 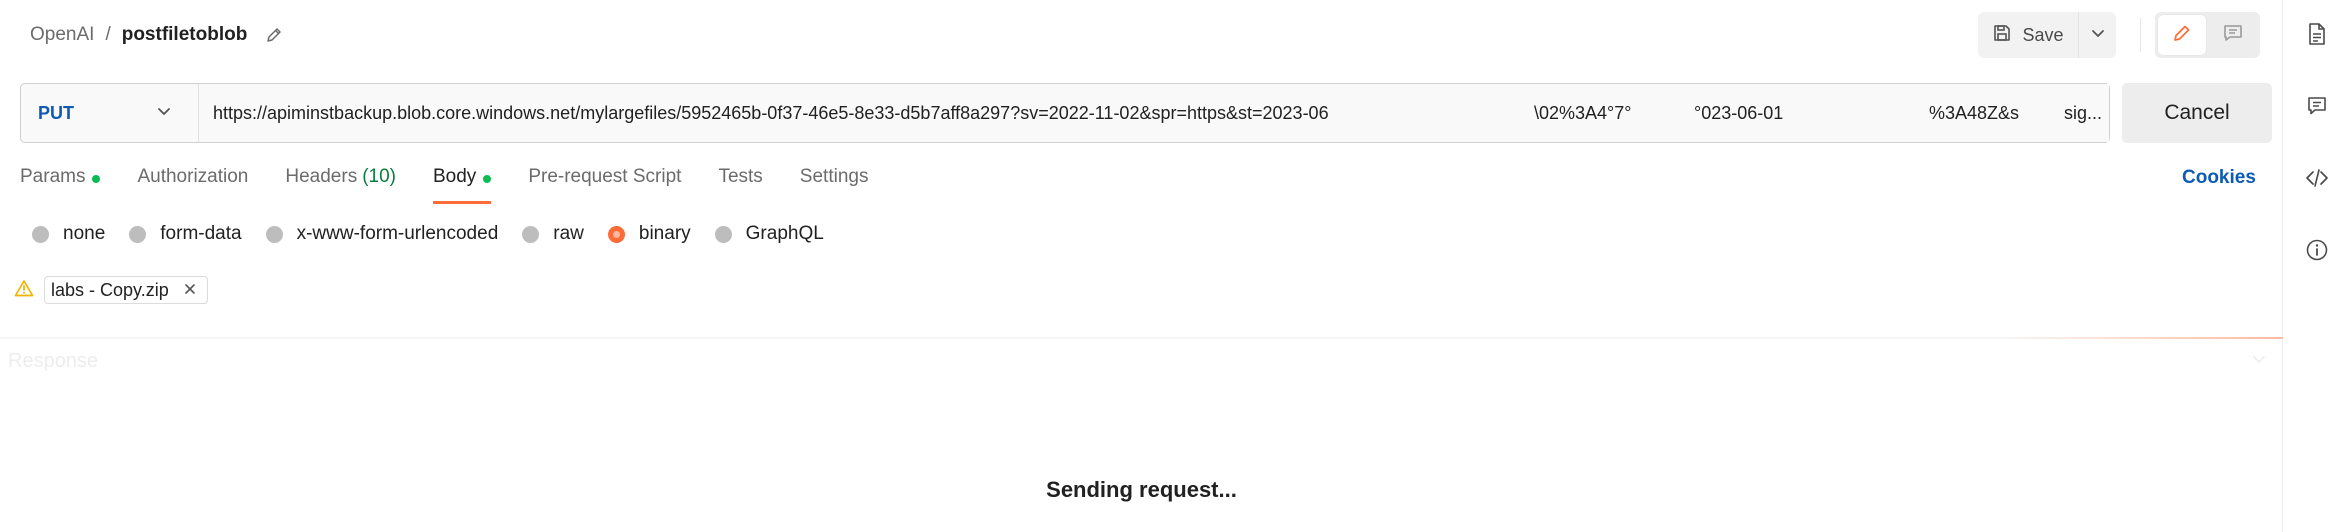 I want to click on url-fragment: \02%3A4°7°, so click(x=1604, y=113).